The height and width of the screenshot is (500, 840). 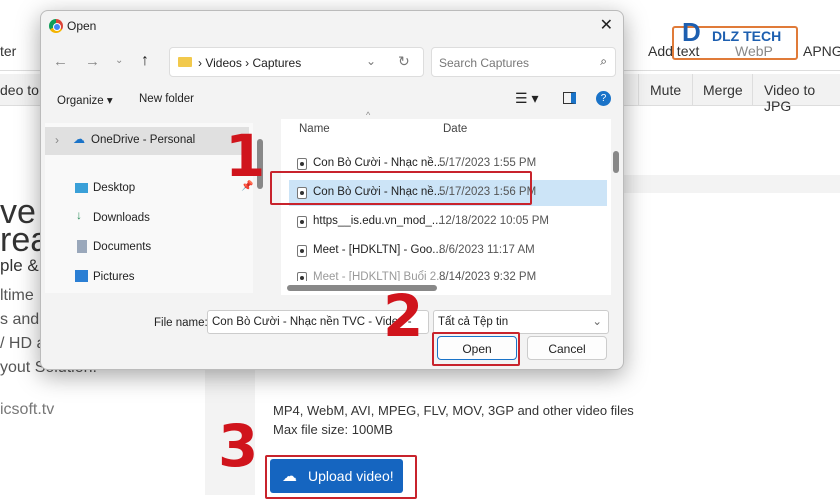 What do you see at coordinates (85, 100) in the screenshot?
I see `organize-menu: Organize ▾` at bounding box center [85, 100].